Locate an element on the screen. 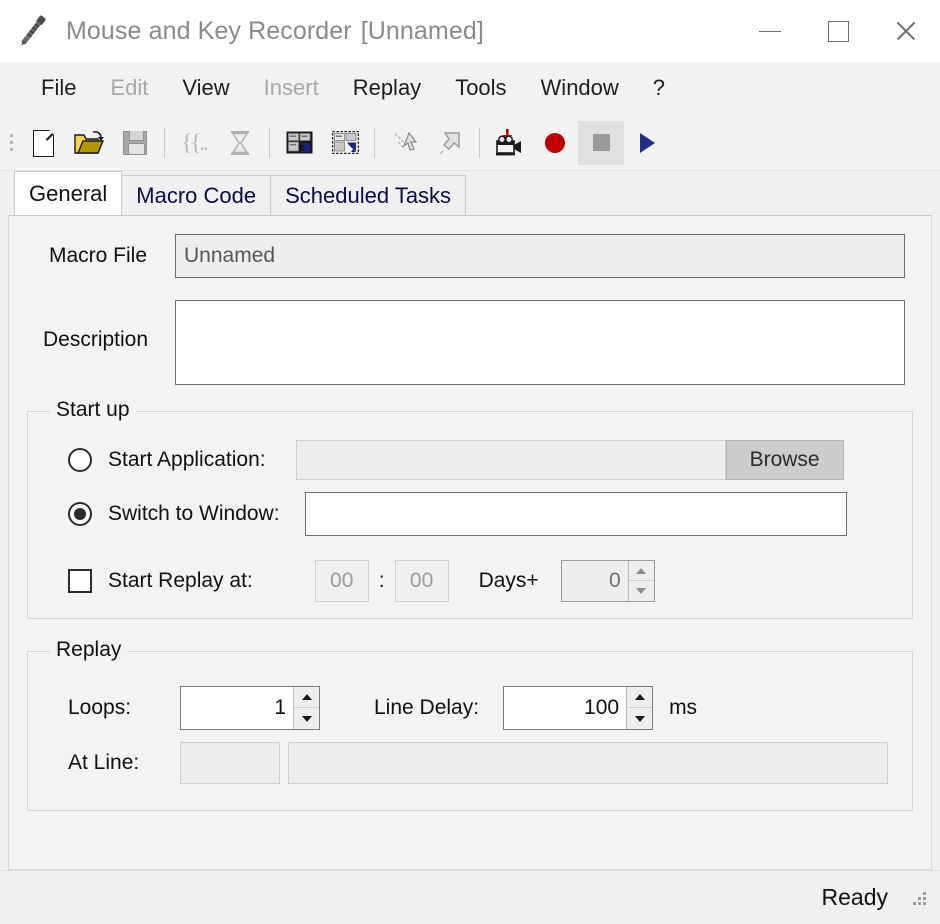 This screenshot has height=924, width=940. days-plus-increment is located at coordinates (641, 571).